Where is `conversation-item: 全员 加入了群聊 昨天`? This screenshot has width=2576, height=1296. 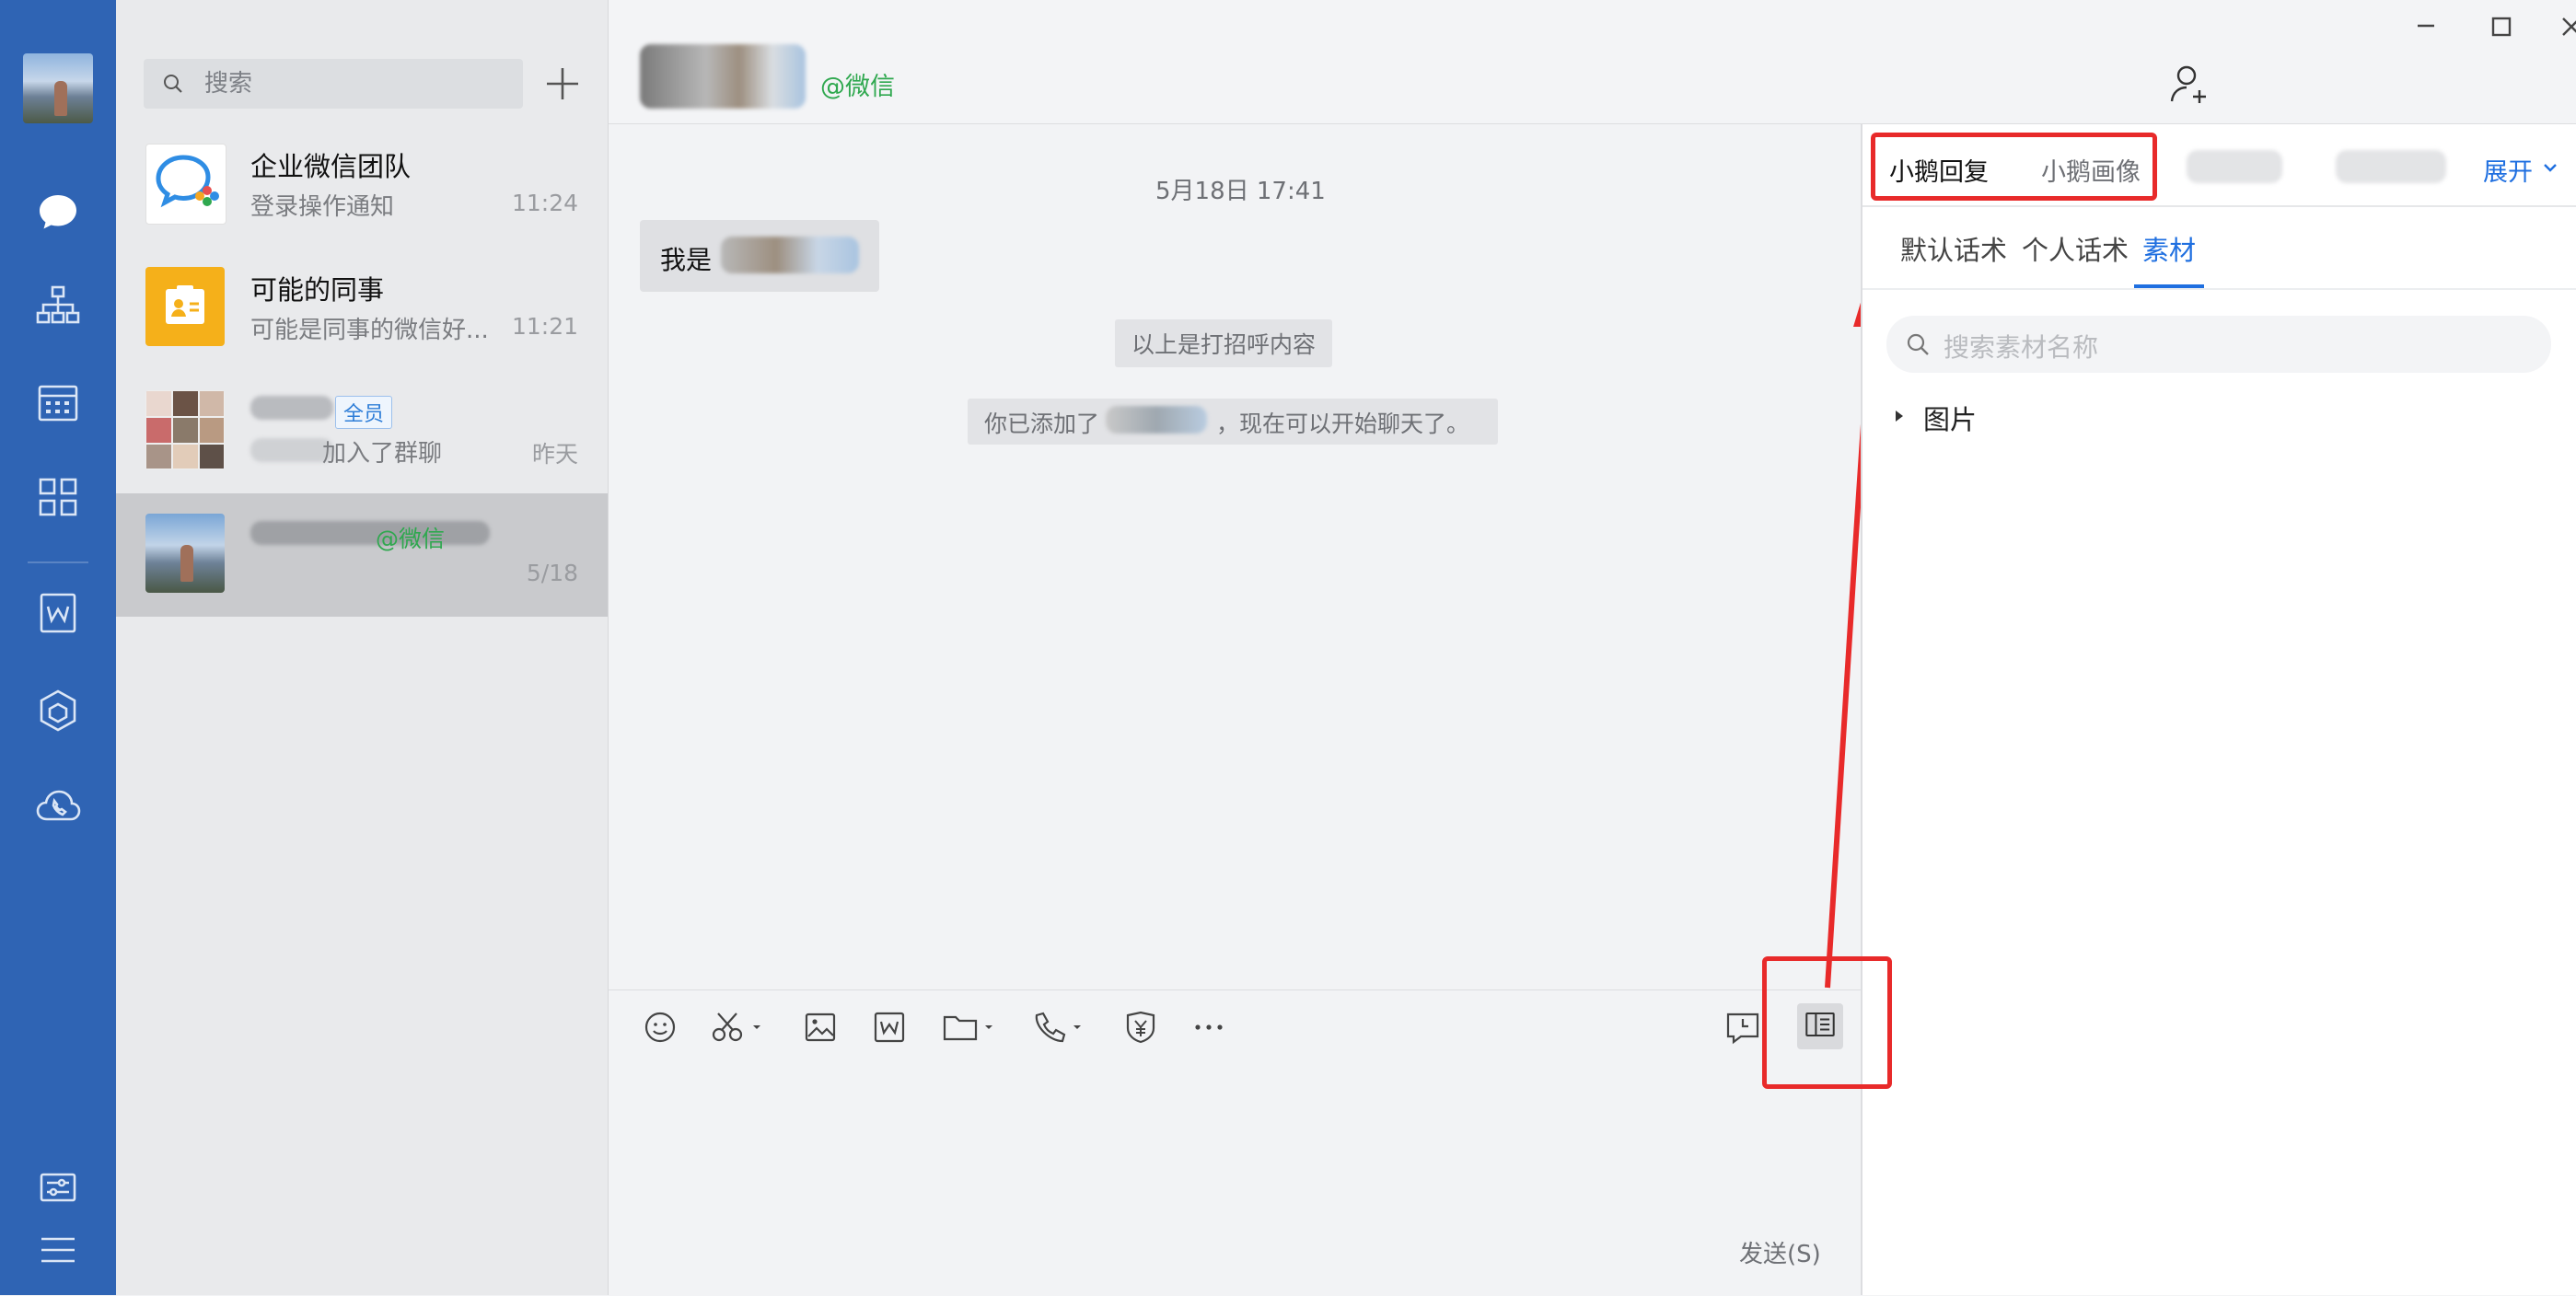 conversation-item: 全员 加入了群聊 昨天 is located at coordinates (362, 431).